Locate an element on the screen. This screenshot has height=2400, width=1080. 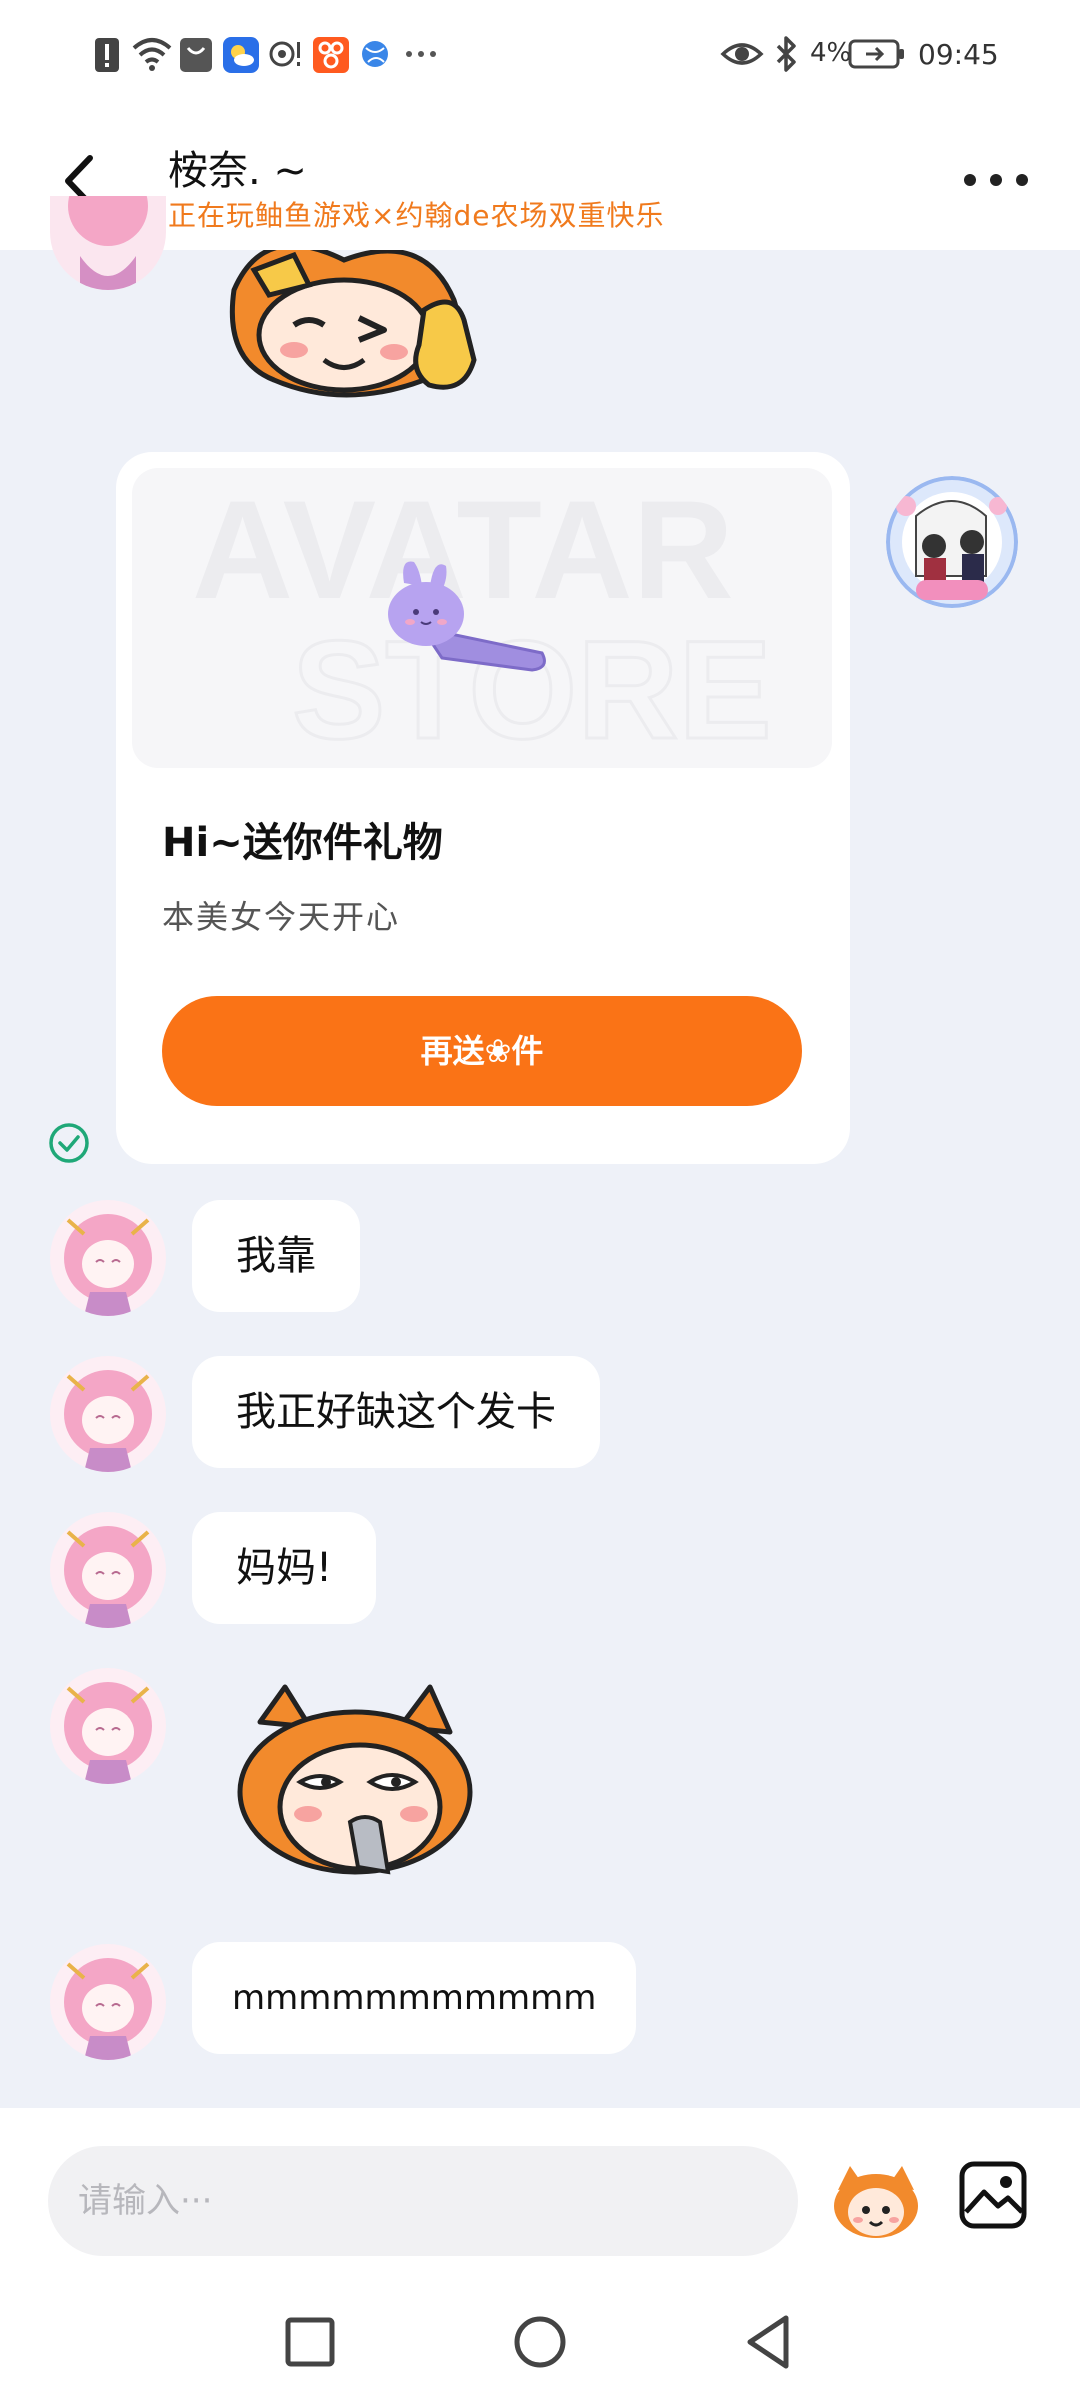
my-avatar is located at coordinates (952, 542).